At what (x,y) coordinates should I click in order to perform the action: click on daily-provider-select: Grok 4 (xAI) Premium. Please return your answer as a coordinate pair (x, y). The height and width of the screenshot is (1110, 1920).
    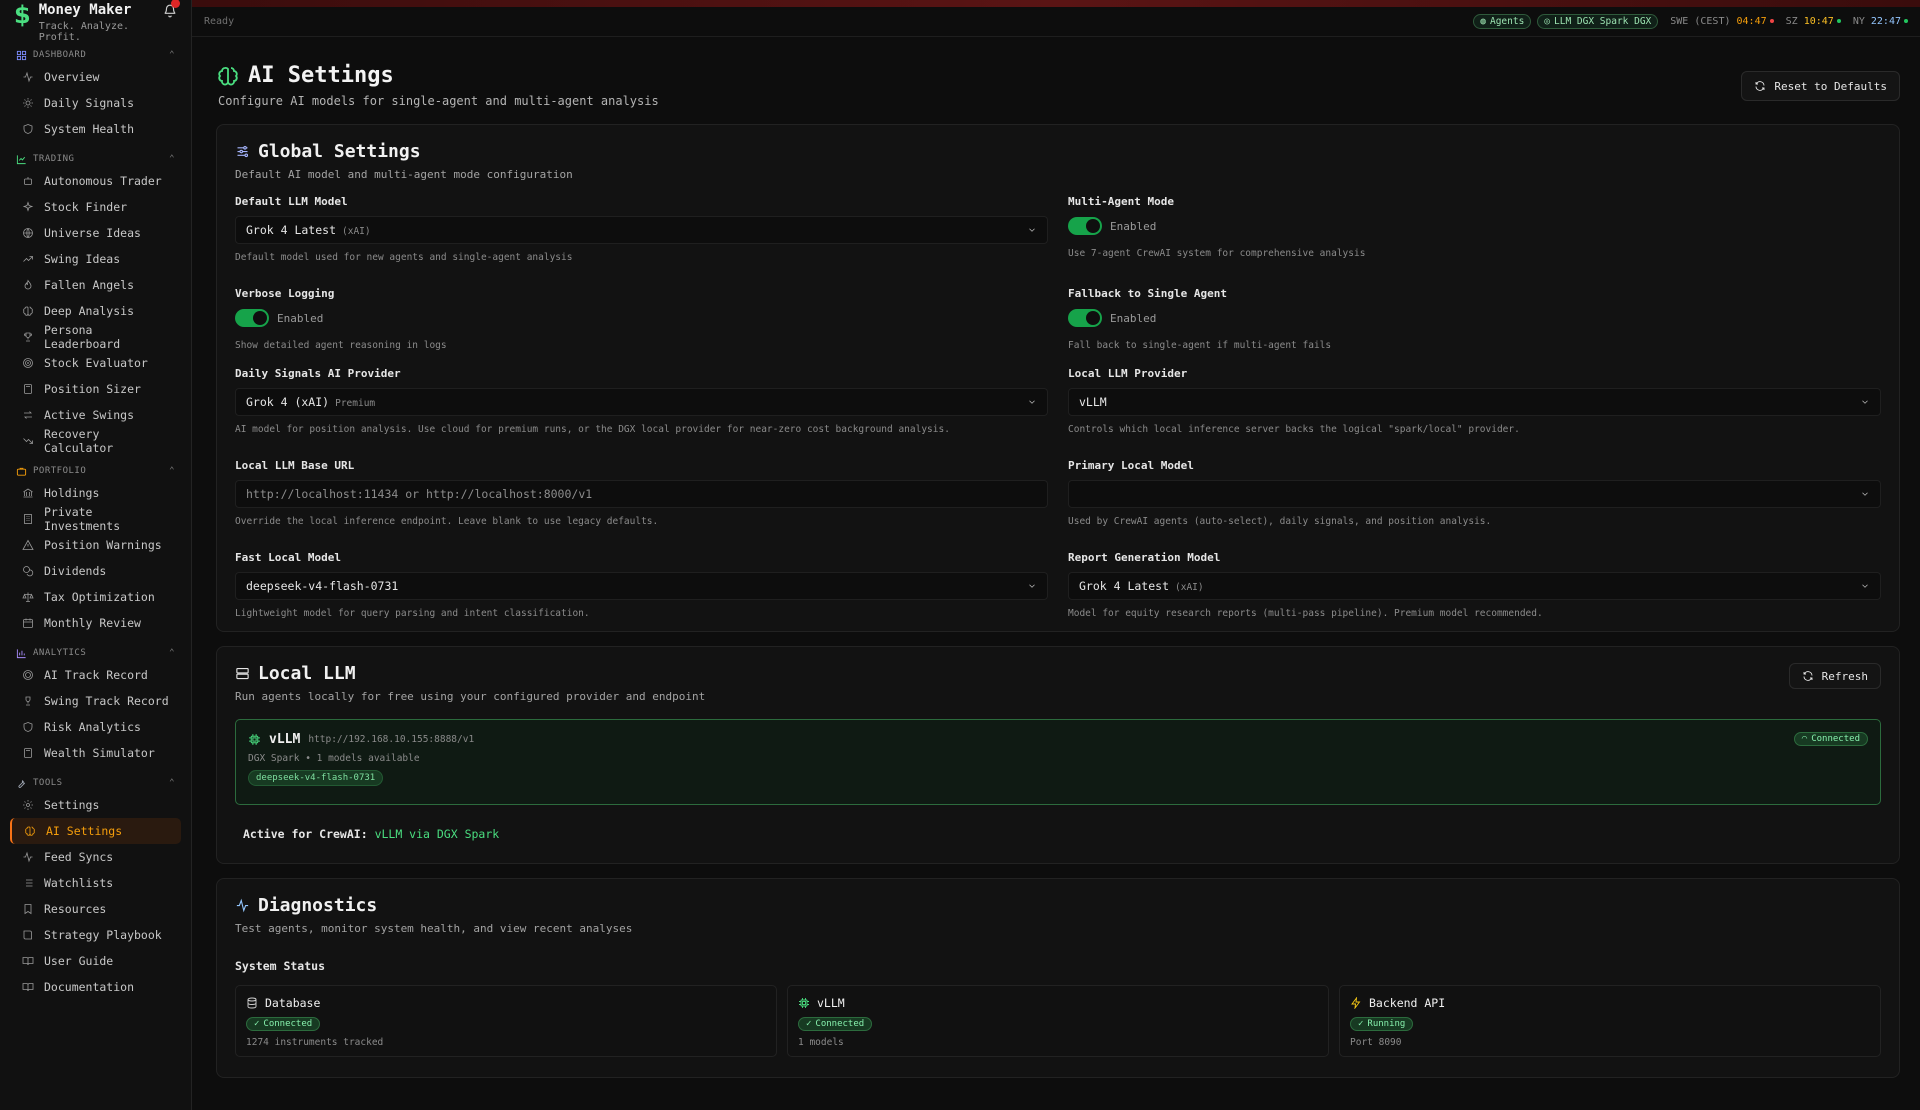
    Looking at the image, I should click on (641, 402).